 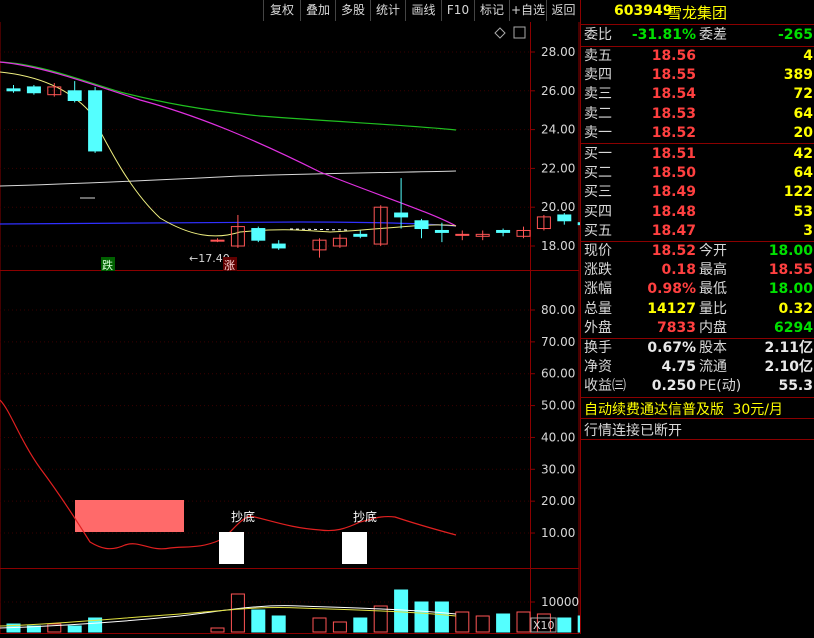 I want to click on row-value-2: 2.11亿, so click(x=788, y=348).